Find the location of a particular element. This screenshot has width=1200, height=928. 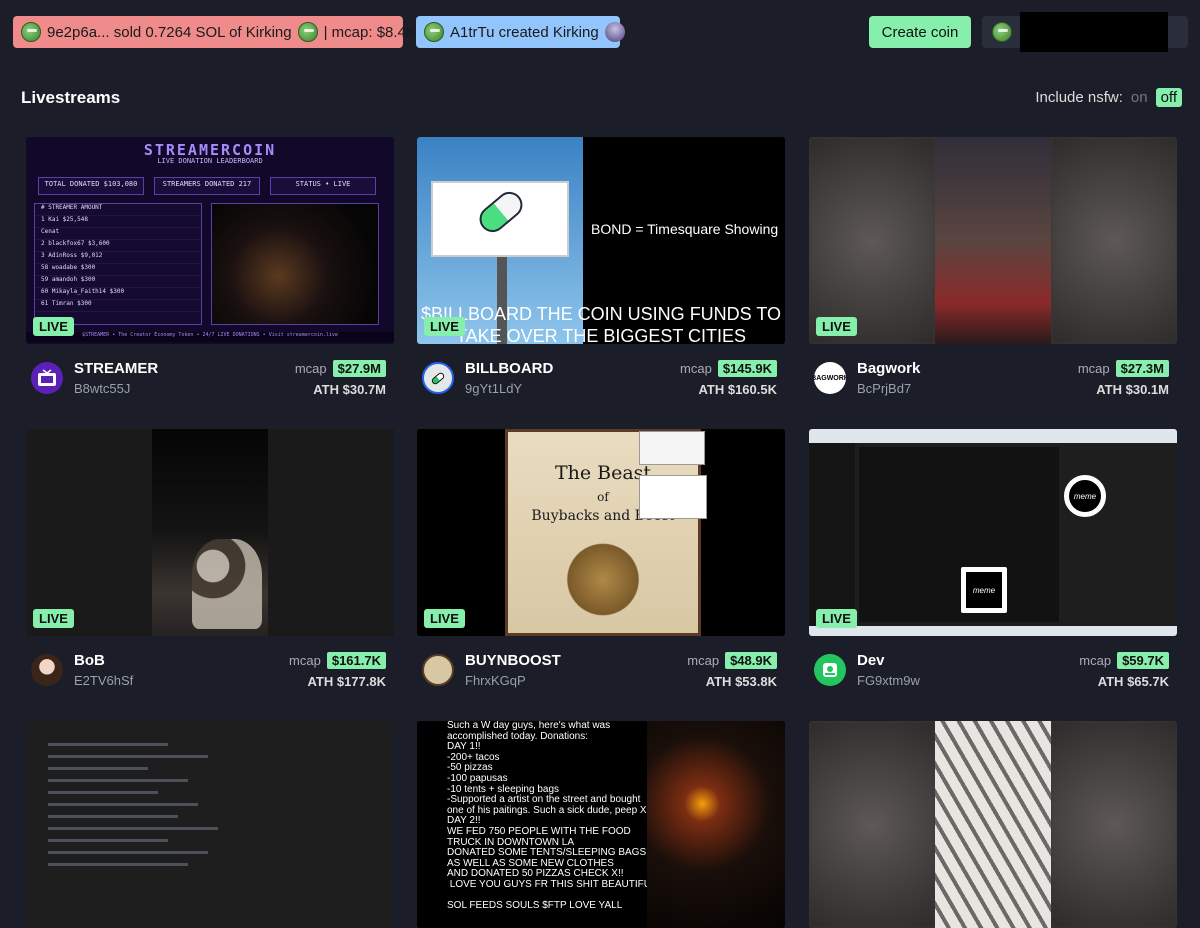

mcap-value: $27.9M is located at coordinates (359, 368).